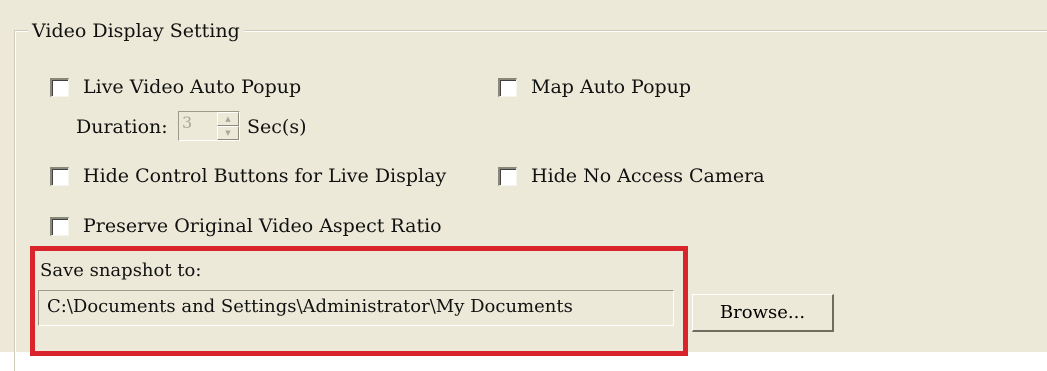 Image resolution: width=1047 pixels, height=371 pixels. I want to click on map-auto-popup-option: Map Auto Popup, so click(594, 87).